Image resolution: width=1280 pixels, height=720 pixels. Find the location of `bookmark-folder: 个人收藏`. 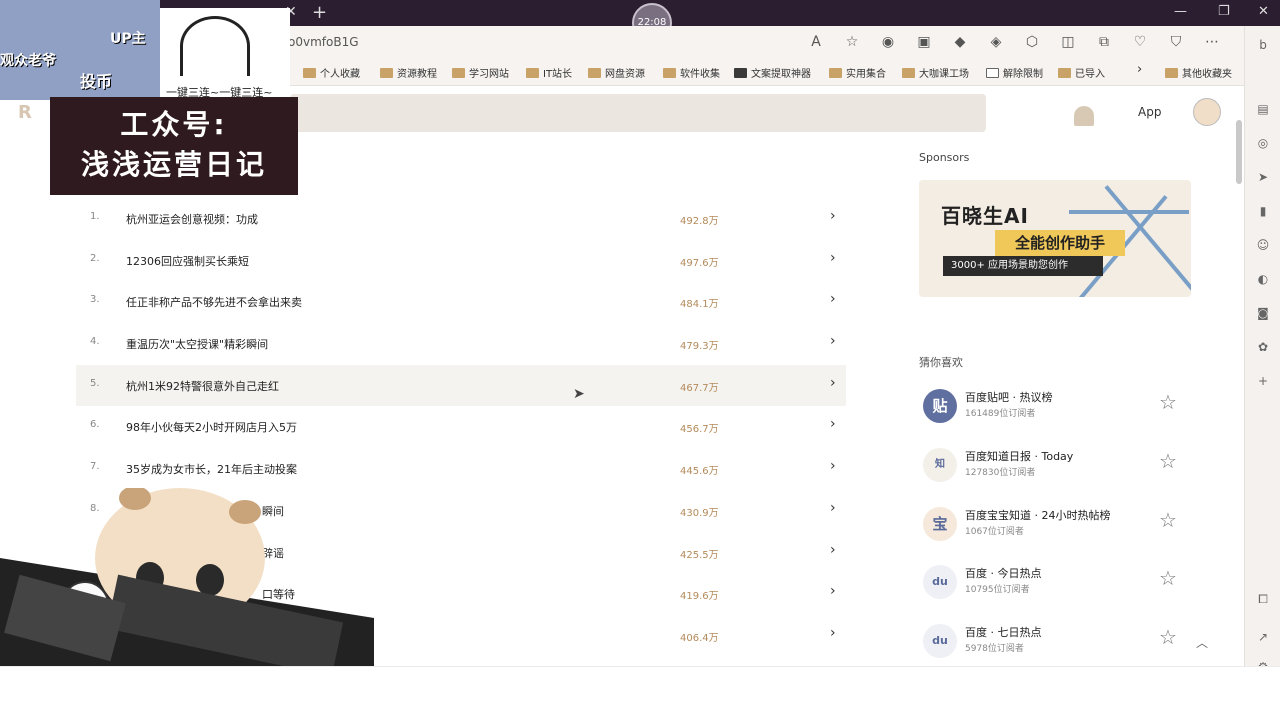

bookmark-folder: 个人收藏 is located at coordinates (331, 72).